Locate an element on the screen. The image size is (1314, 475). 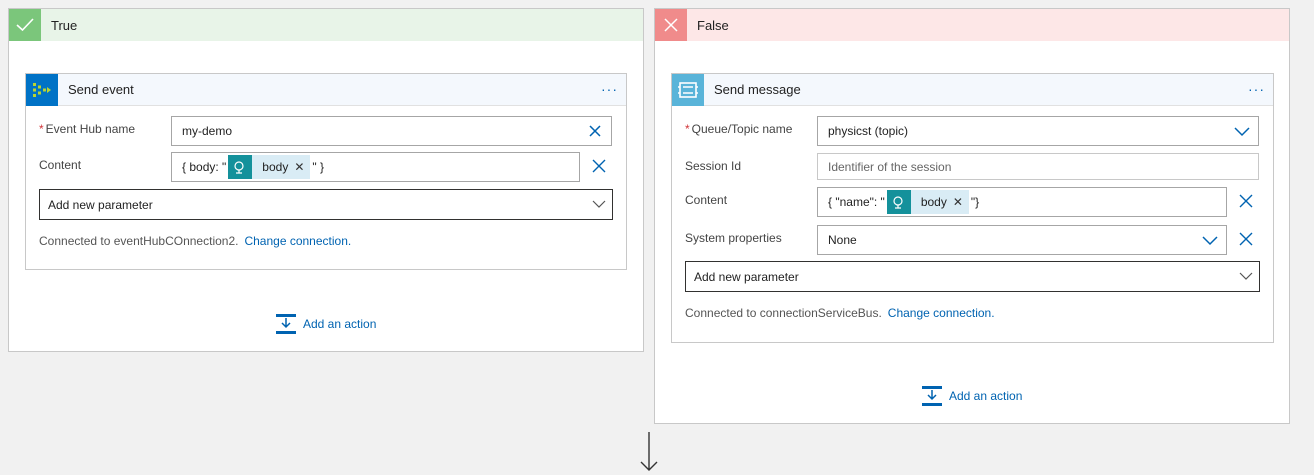
event-hub-name-field: my-demo is located at coordinates (391, 131).